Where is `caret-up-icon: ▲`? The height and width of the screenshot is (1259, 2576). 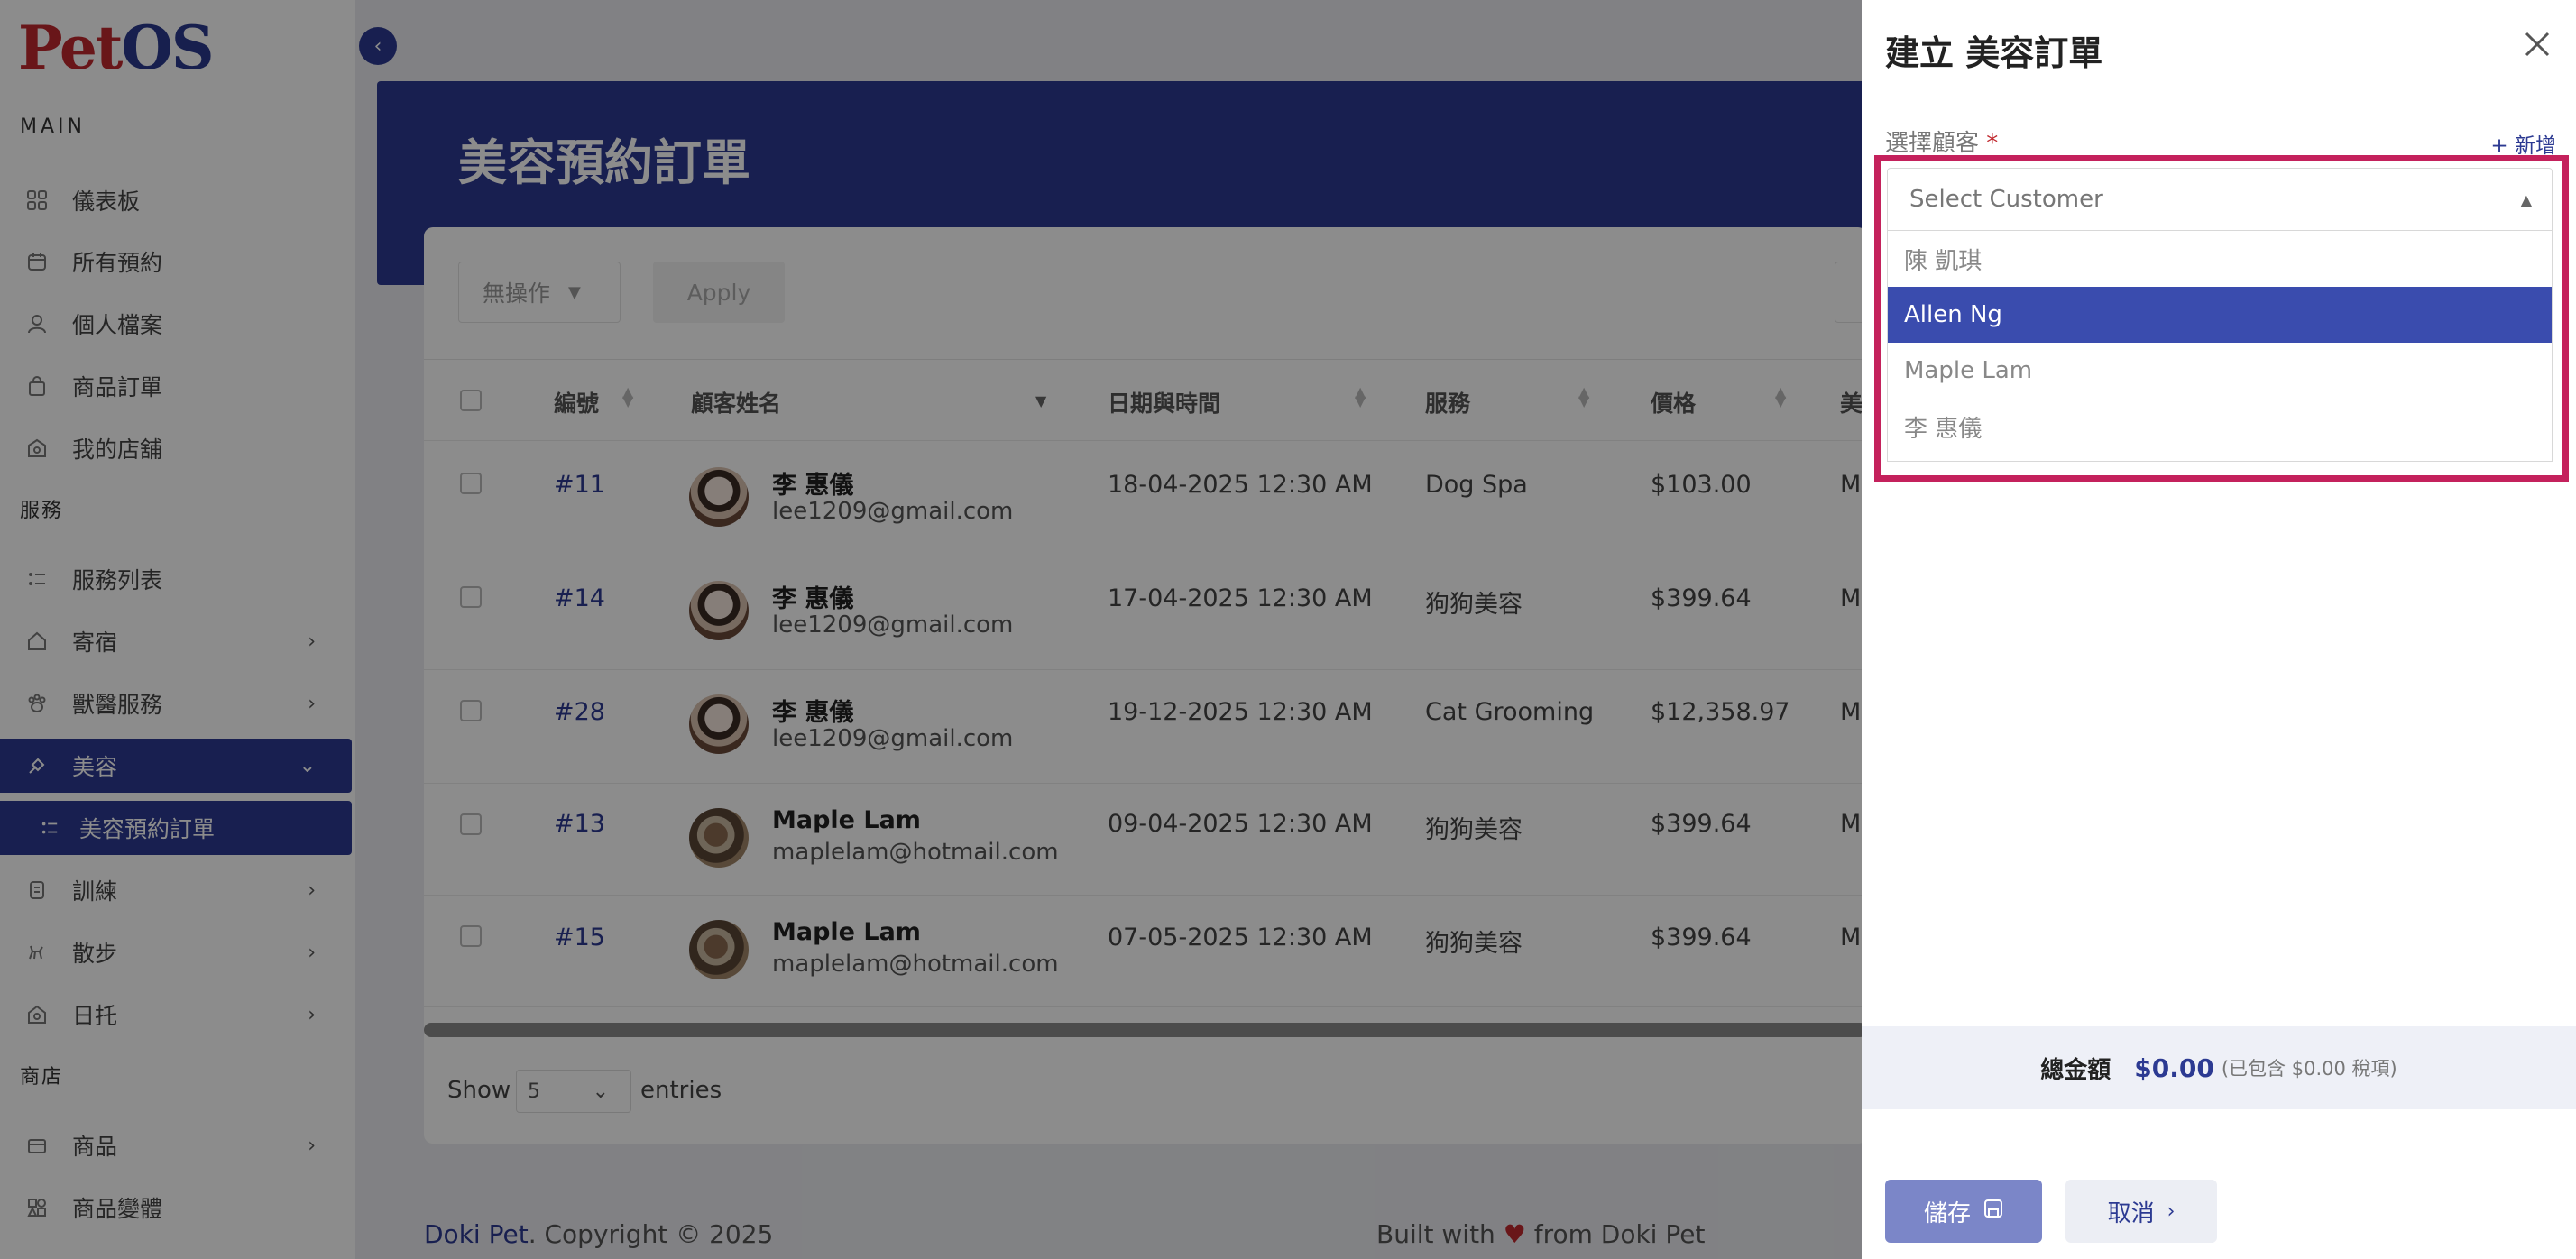 caret-up-icon: ▲ is located at coordinates (2526, 199).